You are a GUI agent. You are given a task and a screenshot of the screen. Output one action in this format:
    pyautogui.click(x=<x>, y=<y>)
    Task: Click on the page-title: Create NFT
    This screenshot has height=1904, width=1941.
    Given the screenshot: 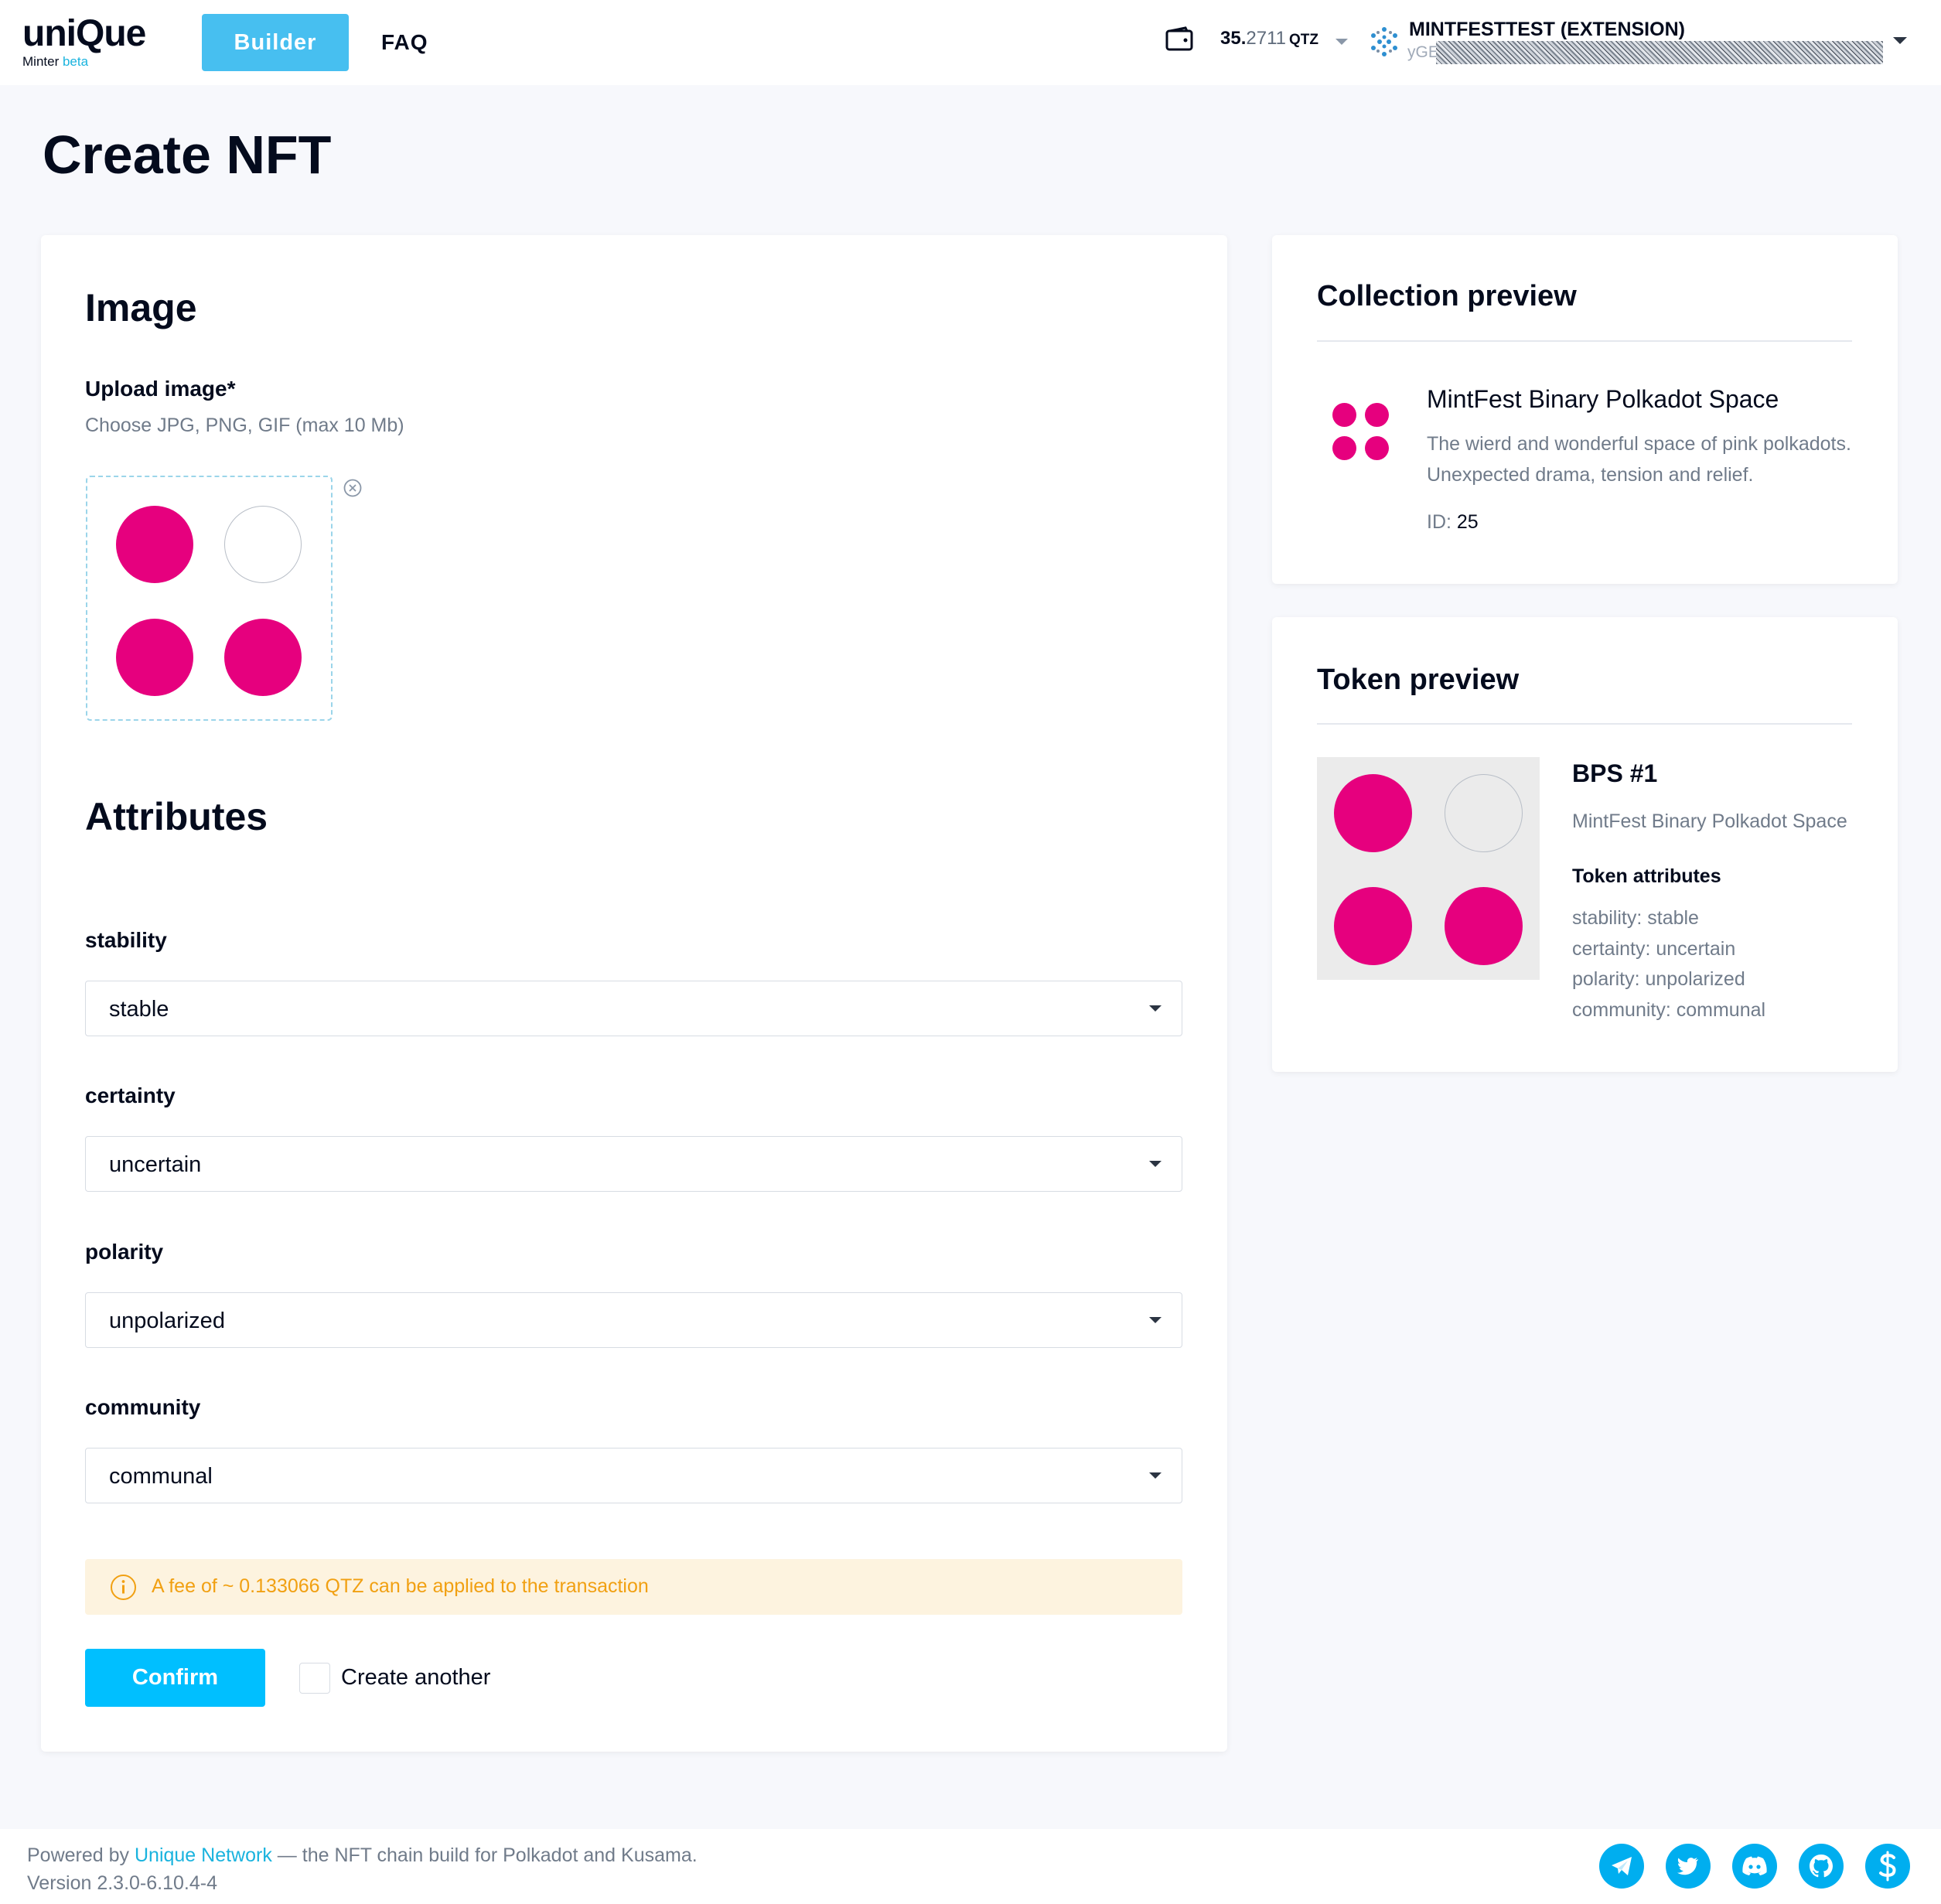 What is the action you would take?
    pyautogui.click(x=187, y=155)
    